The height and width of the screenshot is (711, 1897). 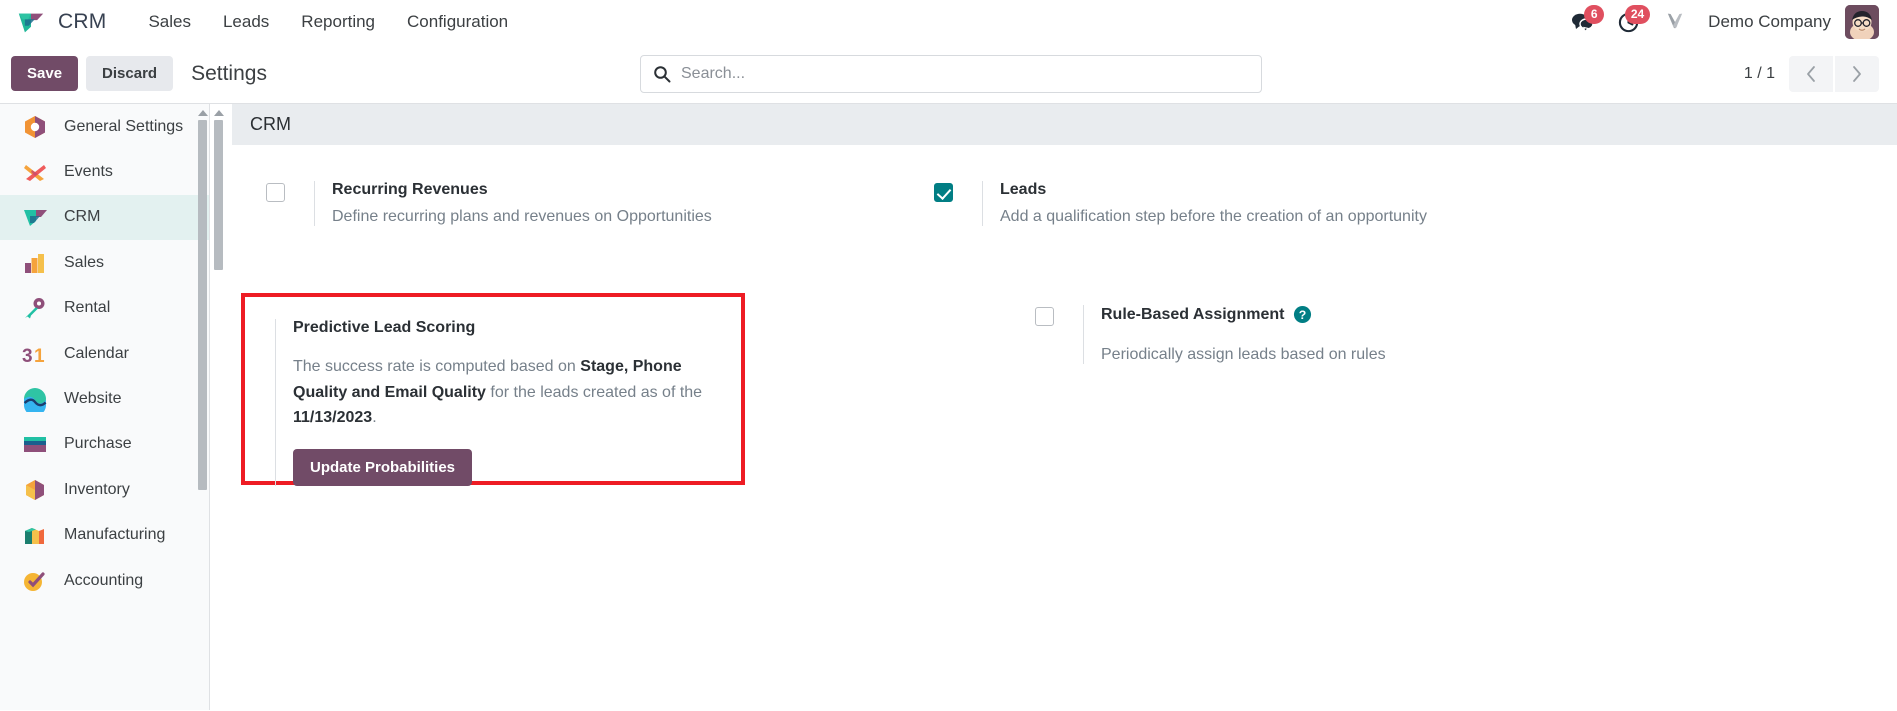 I want to click on sidebar-scrollbar, so click(x=203, y=410).